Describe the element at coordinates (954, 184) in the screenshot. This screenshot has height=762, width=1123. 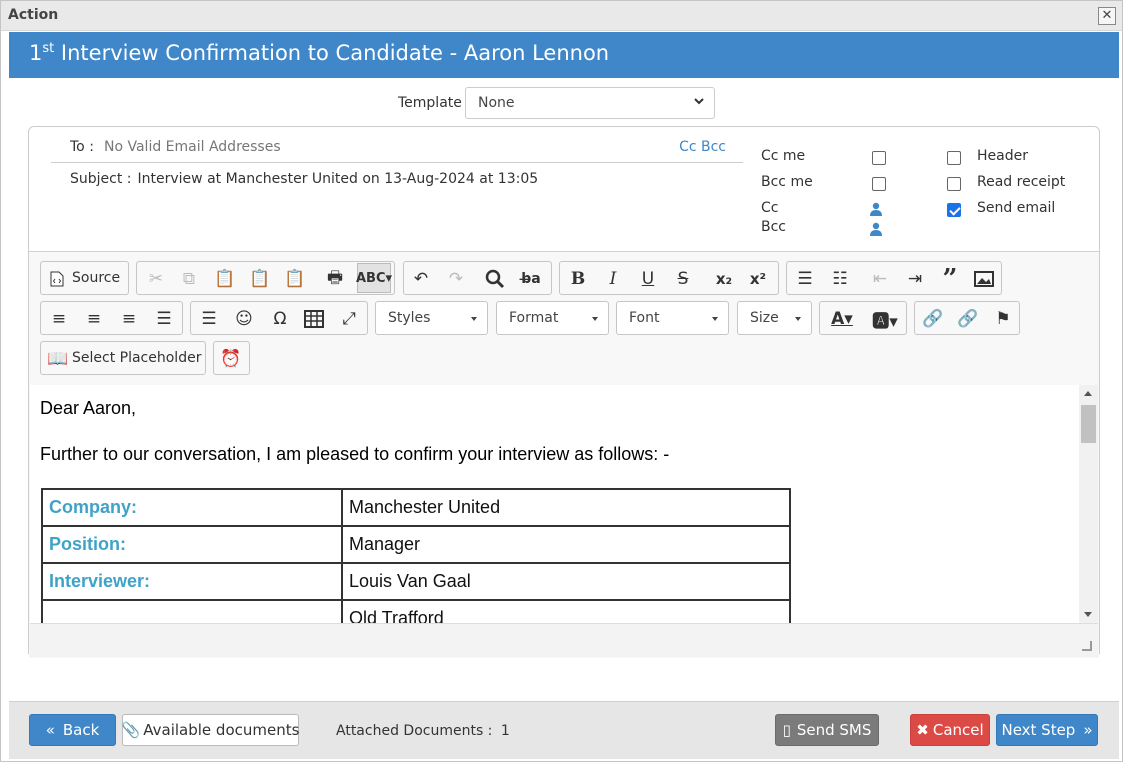
I see `read-receipt-checkbox` at that location.